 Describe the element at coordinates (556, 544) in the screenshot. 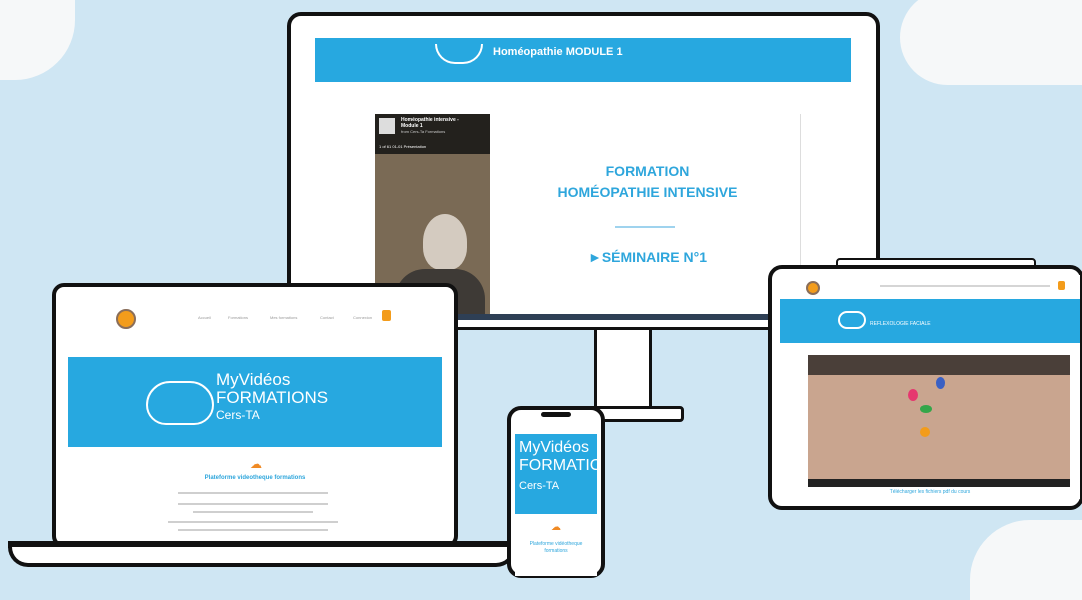

I see `section-heading-line1: Plateforme vidéotheque` at that location.